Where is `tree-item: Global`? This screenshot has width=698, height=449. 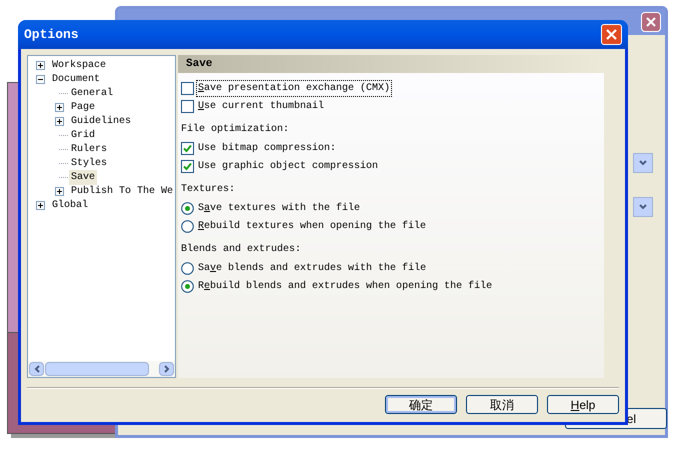 tree-item: Global is located at coordinates (70, 205).